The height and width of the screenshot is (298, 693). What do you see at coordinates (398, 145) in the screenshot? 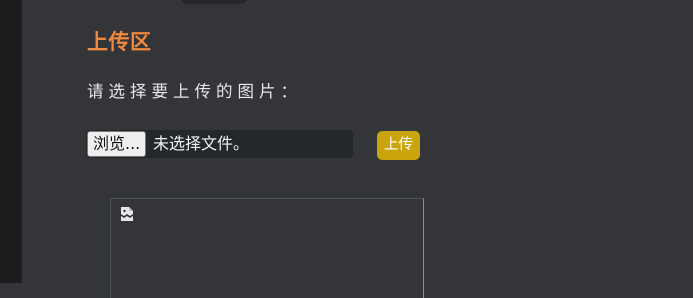
I see `upload-button: 上传` at bounding box center [398, 145].